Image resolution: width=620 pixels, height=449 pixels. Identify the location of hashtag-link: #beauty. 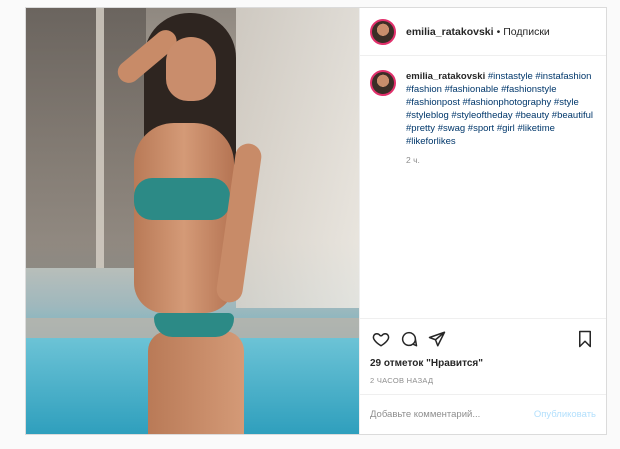
(532, 115).